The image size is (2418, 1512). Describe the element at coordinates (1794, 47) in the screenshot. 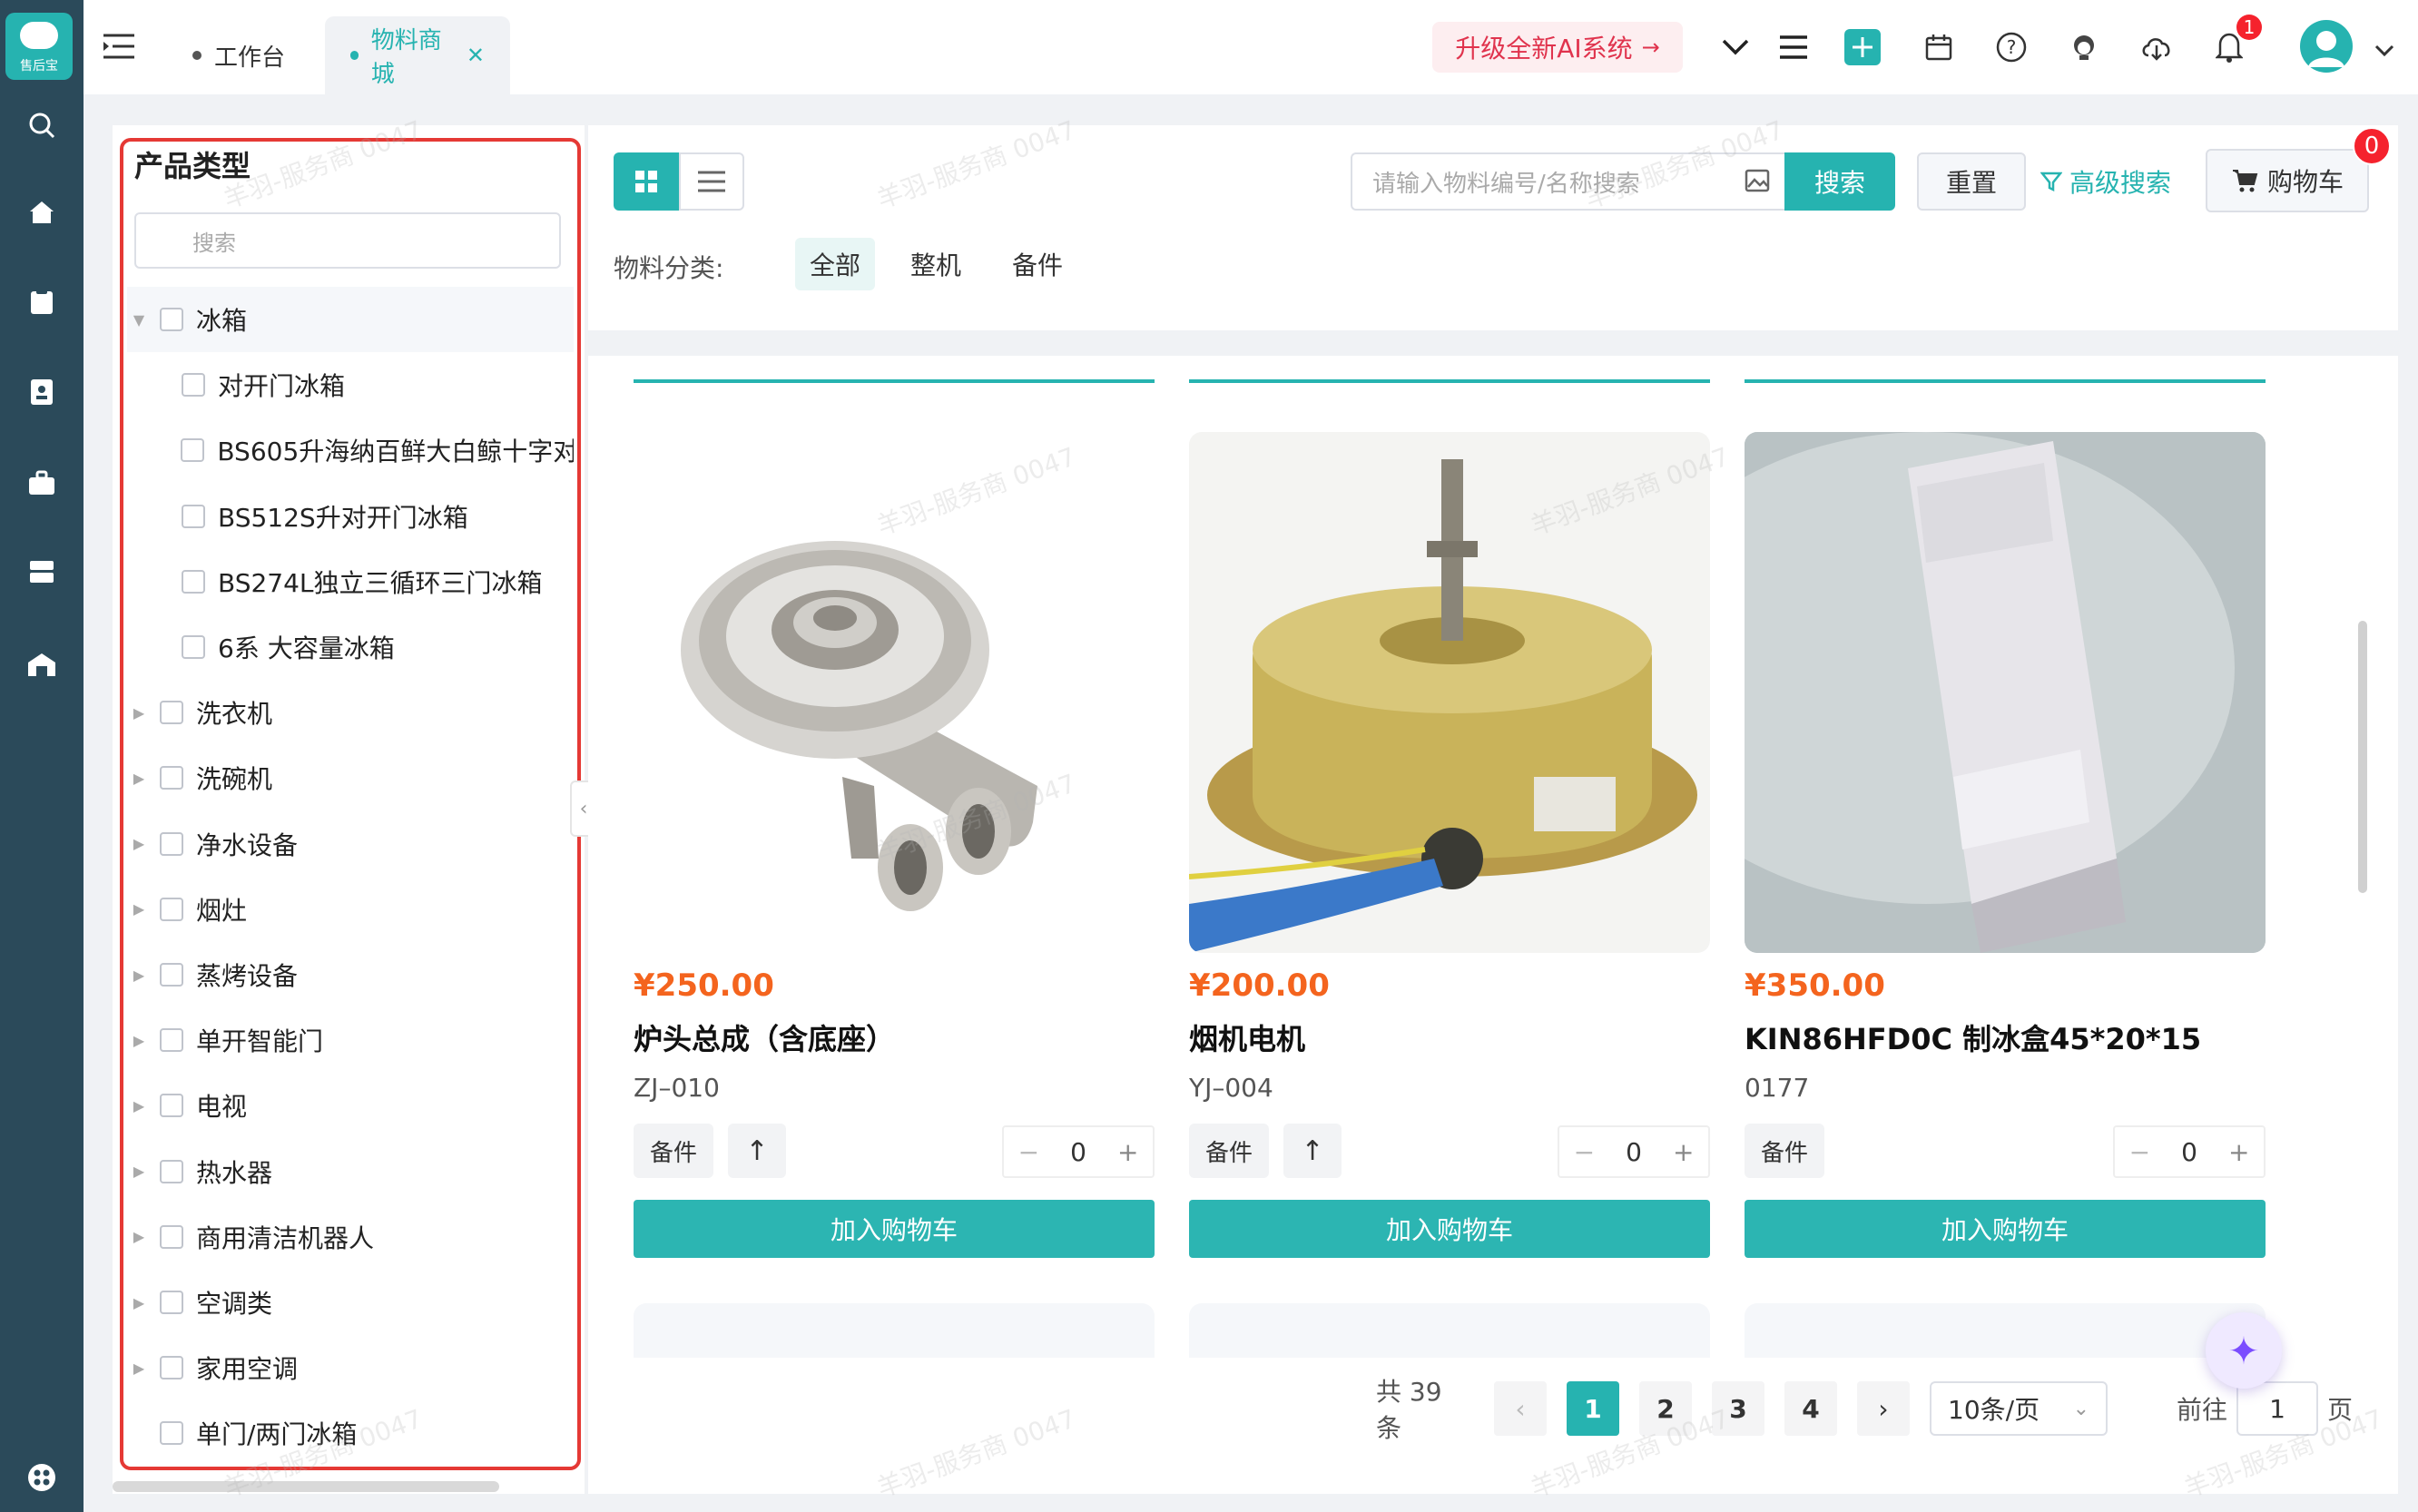

I see `list-menu-icon` at that location.